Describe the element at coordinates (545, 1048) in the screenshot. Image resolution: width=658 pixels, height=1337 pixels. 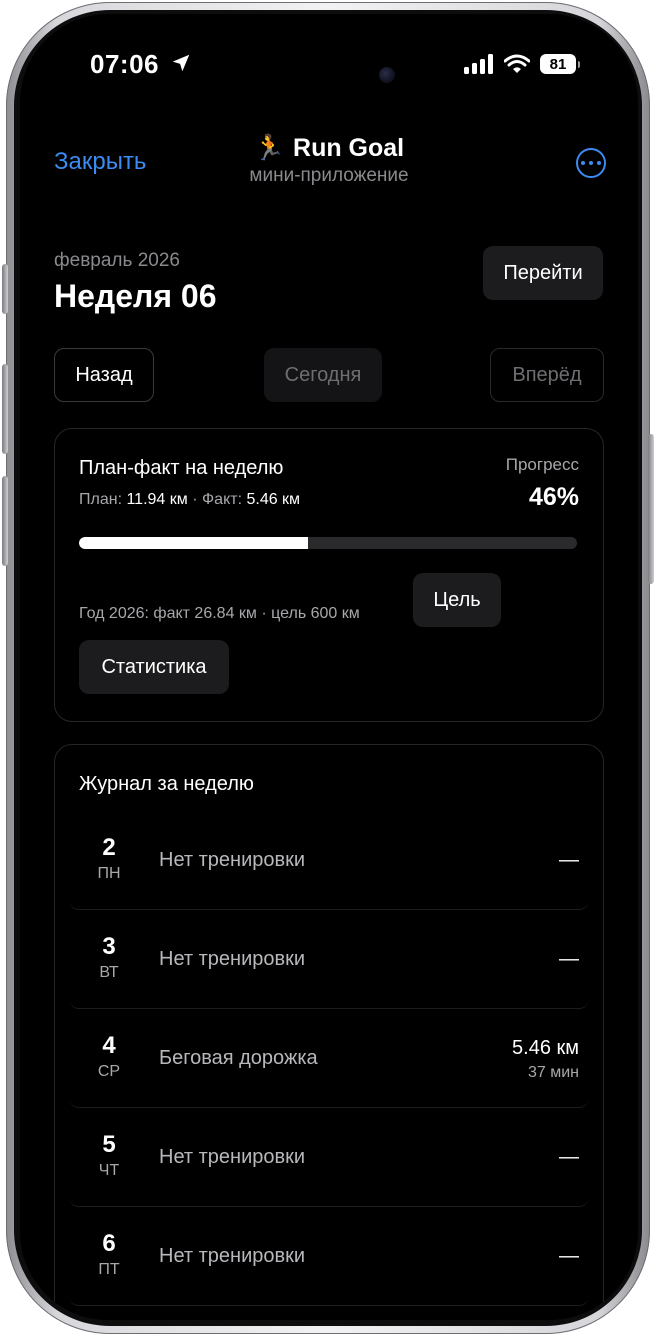
I see `log-distance: 5.46 км` at that location.